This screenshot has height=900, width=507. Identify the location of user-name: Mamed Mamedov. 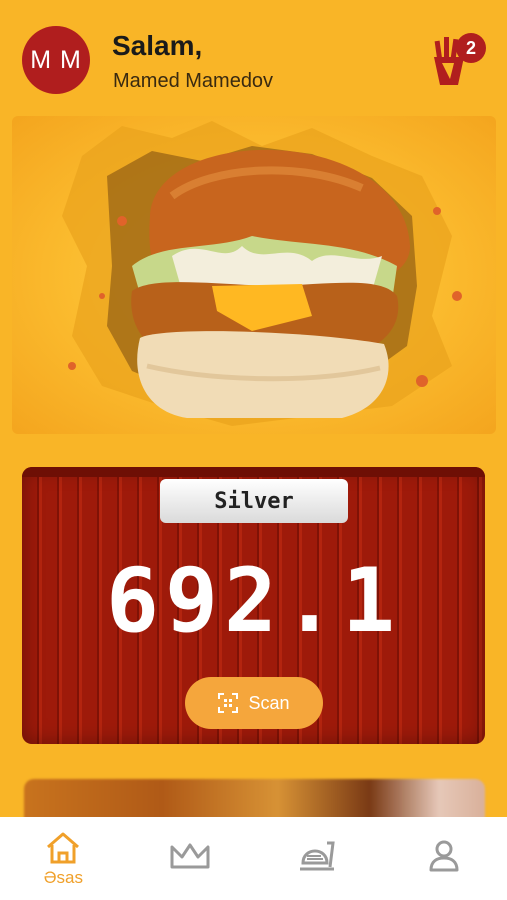
(193, 81).